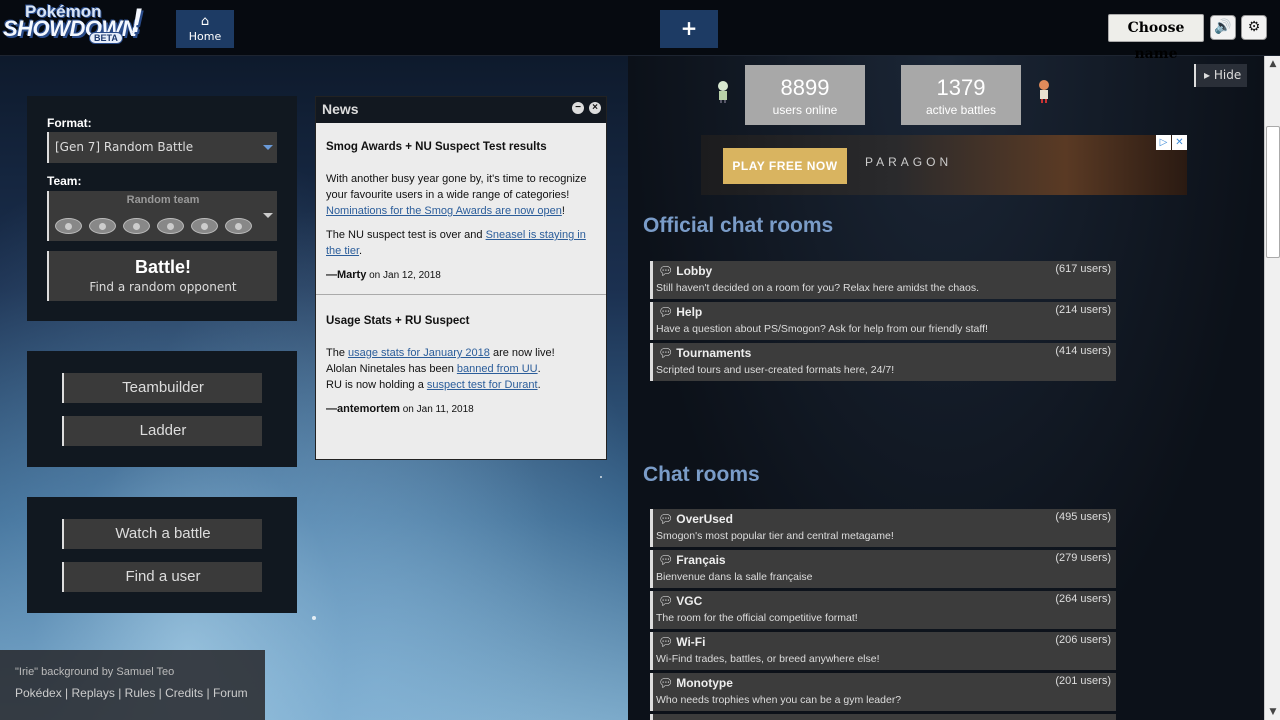 The image size is (1280, 720). Describe the element at coordinates (1223, 27) in the screenshot. I see `speaker-icon: 🔊` at that location.